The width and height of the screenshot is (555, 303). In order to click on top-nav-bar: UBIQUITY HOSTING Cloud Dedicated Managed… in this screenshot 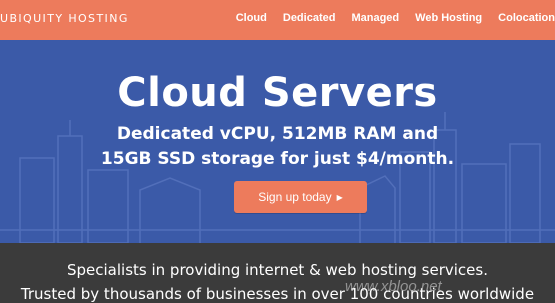, I will do `click(277, 20)`.